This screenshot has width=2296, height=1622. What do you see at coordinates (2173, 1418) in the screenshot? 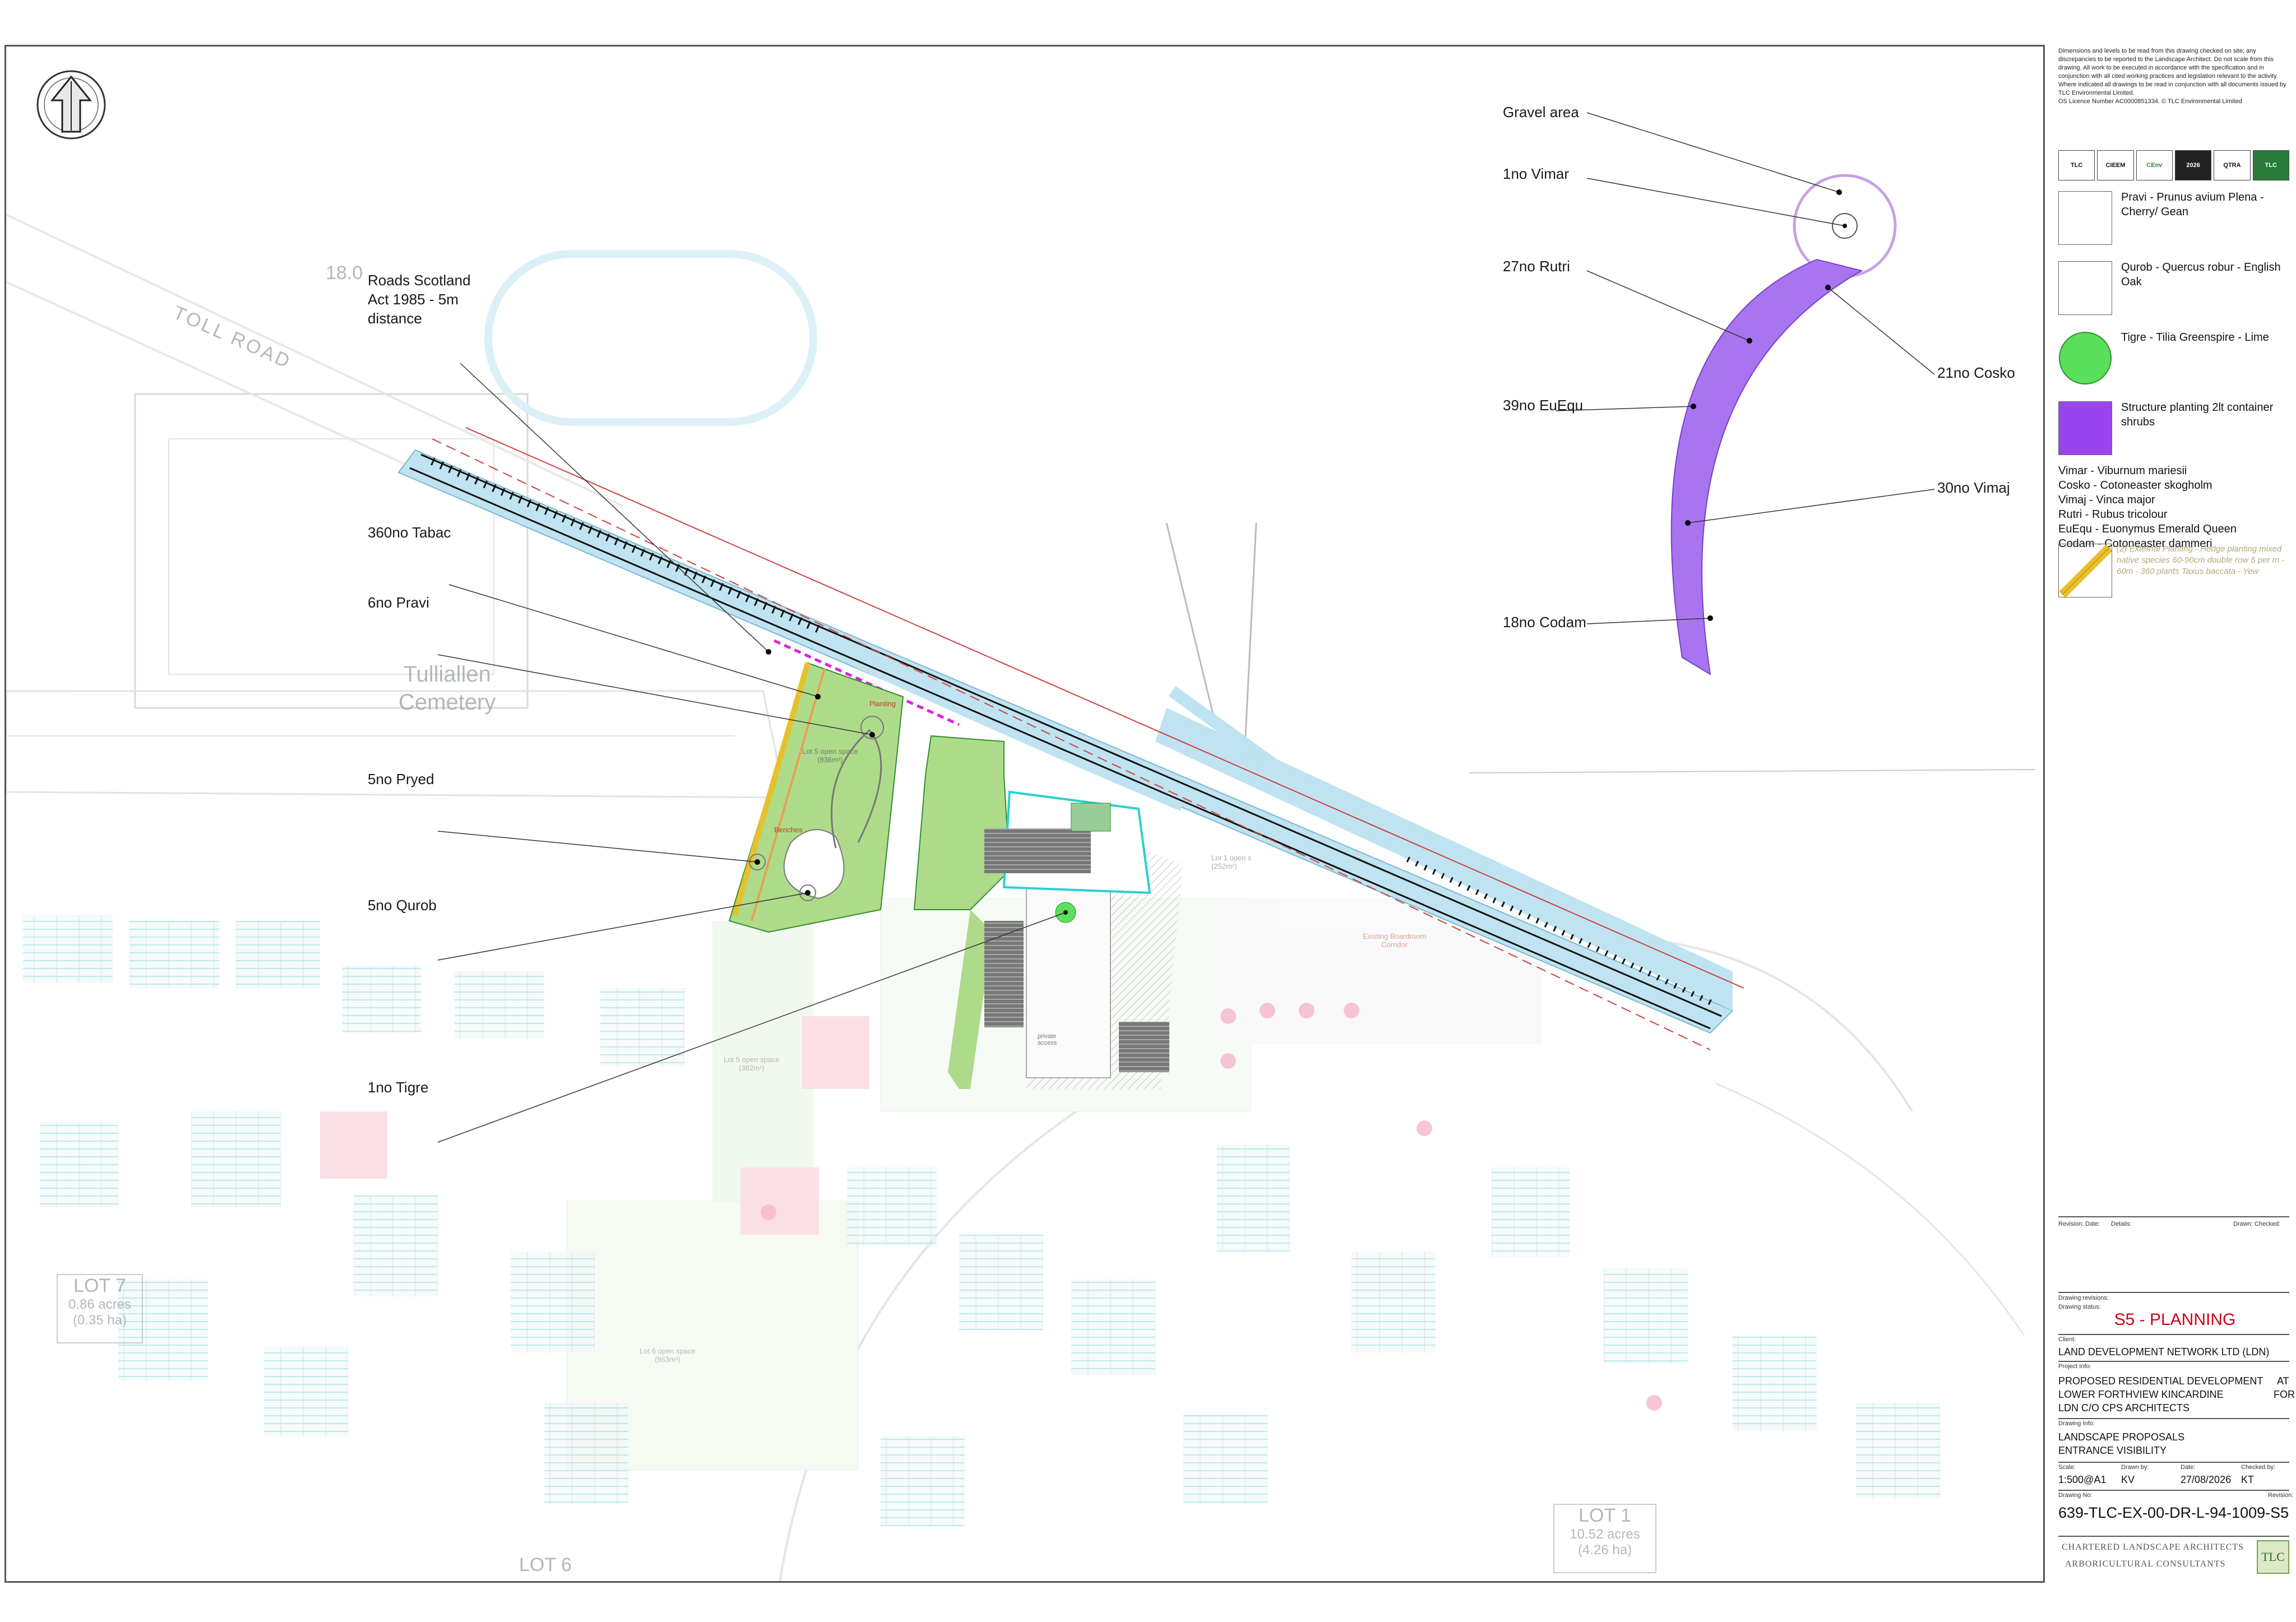
I see `rule-drawing-info` at bounding box center [2173, 1418].